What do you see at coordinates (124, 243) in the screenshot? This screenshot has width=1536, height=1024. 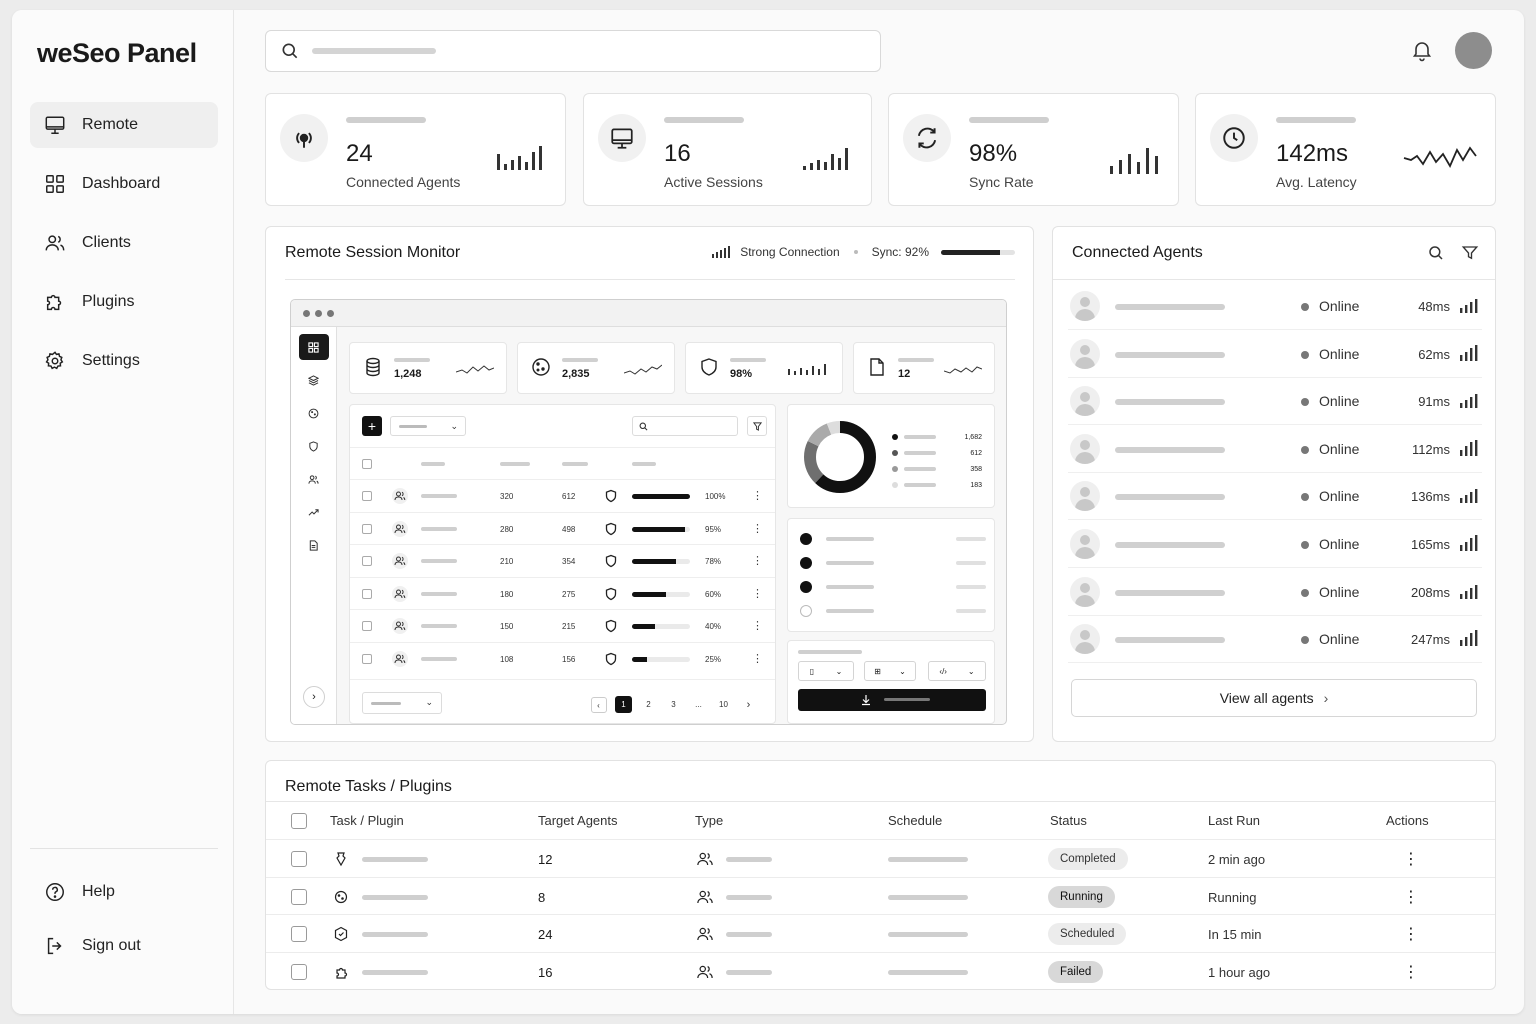 I see `sidebar-item-clients: Clients` at bounding box center [124, 243].